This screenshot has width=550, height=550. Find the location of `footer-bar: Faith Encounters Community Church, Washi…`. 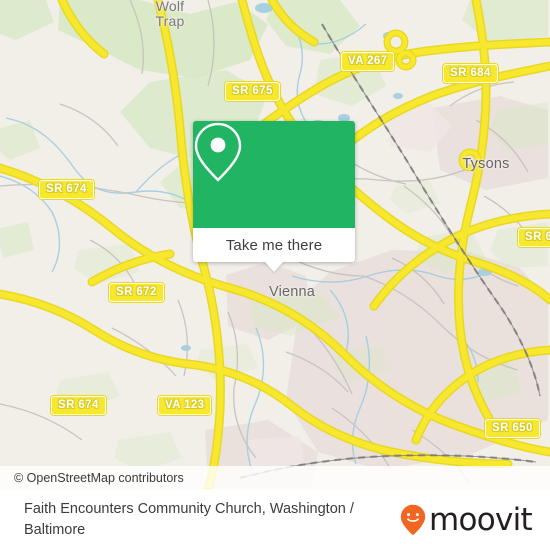

footer-bar: Faith Encounters Community Church, Washi… is located at coordinates (275, 520).